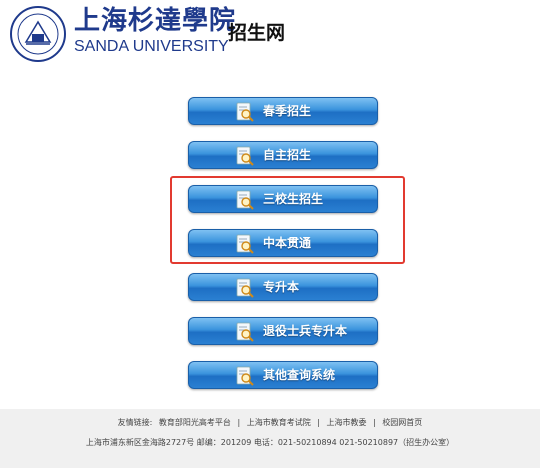 The height and width of the screenshot is (468, 540). What do you see at coordinates (135, 422) in the screenshot?
I see `links-prefix: 友情链接:` at bounding box center [135, 422].